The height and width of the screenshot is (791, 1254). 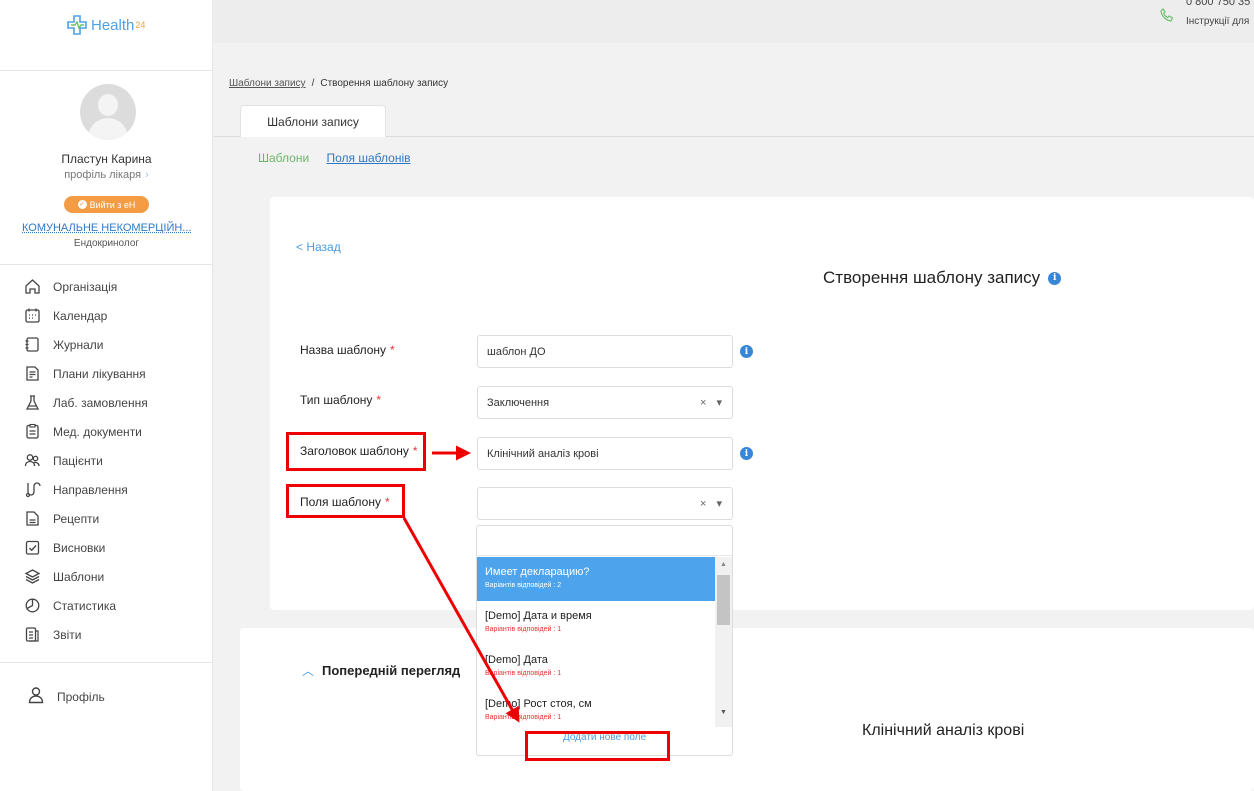 I want to click on tab-record-templates: Шаблони запису, so click(x=313, y=121).